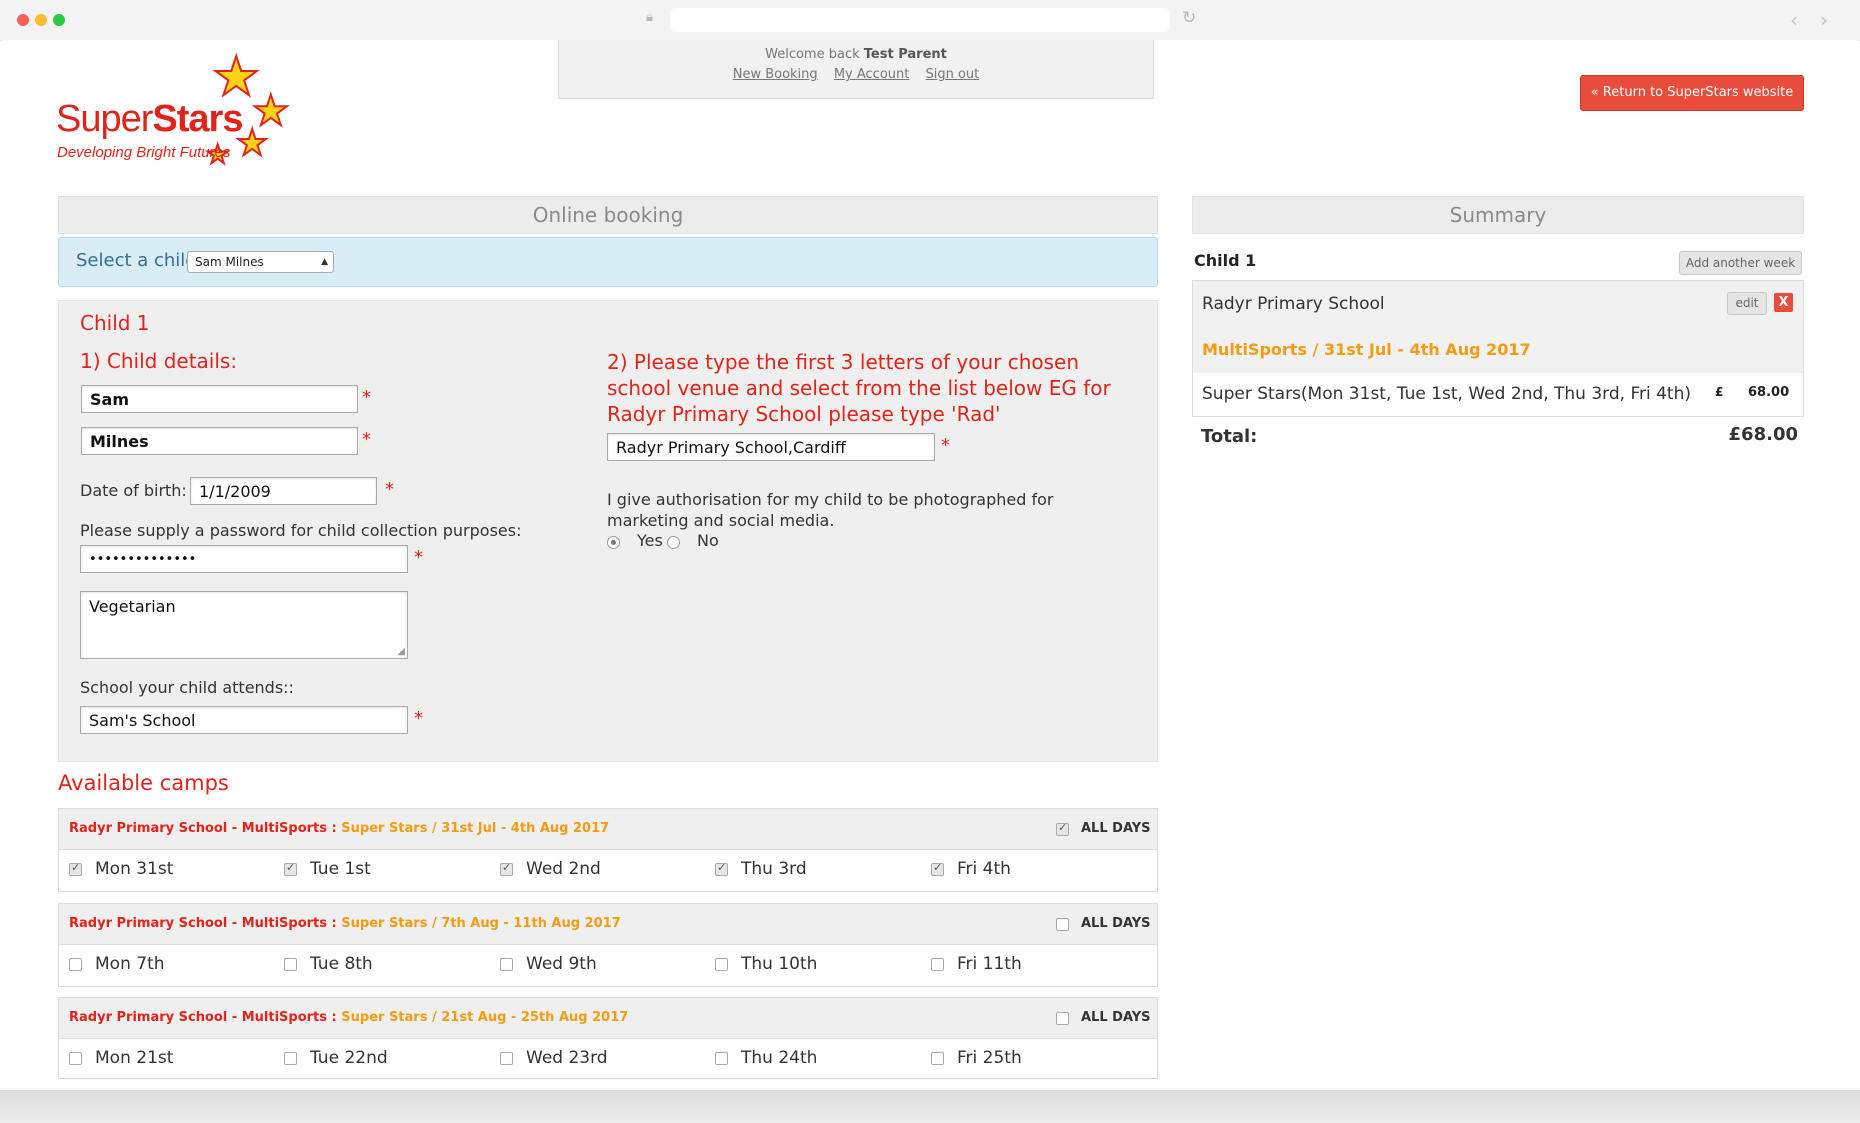  What do you see at coordinates (920, 20) in the screenshot?
I see `address-bar` at bounding box center [920, 20].